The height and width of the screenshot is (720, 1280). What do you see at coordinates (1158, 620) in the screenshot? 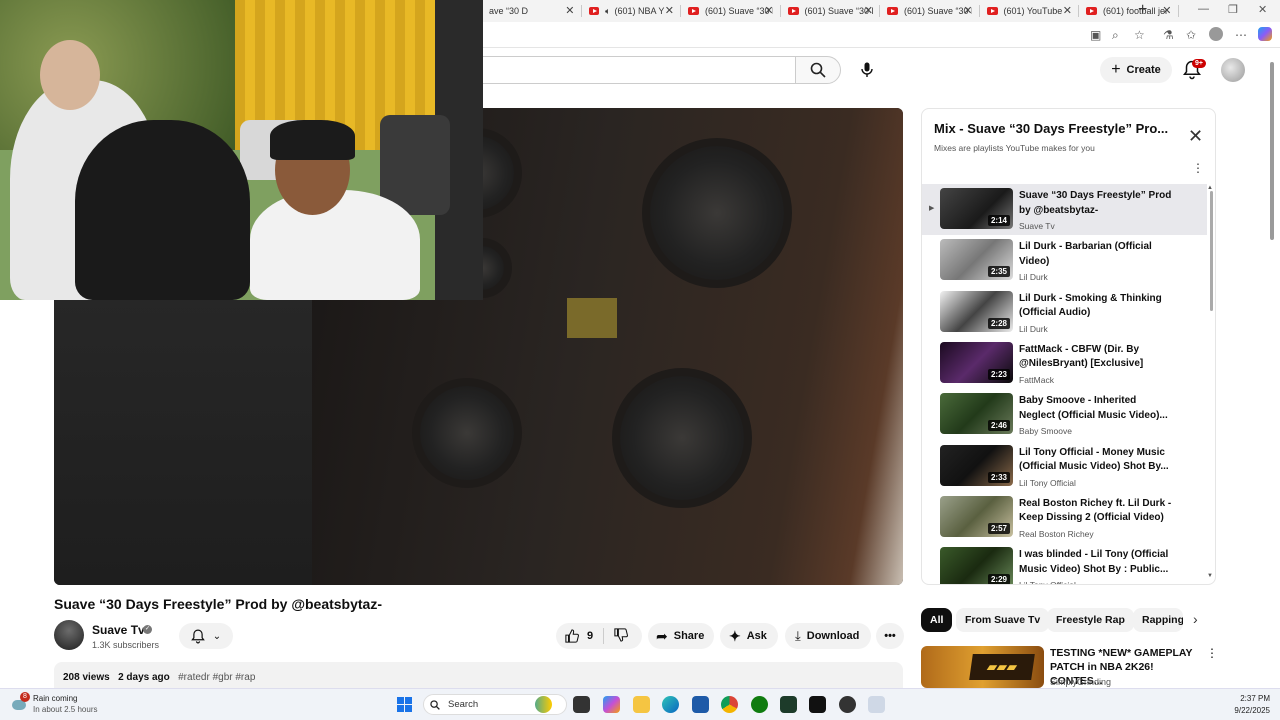
I see `chip-rapping: Rapping` at bounding box center [1158, 620].